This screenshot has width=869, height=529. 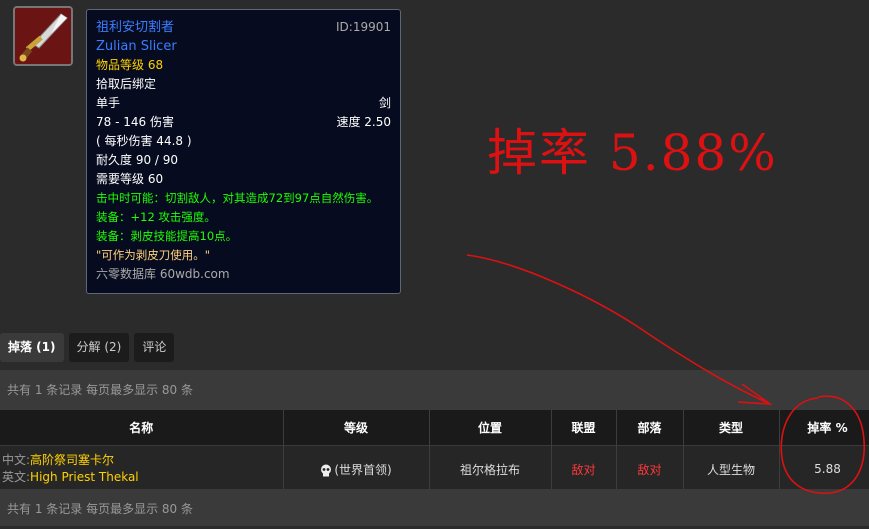 I want to click on item-weapon-type: 剑, so click(x=384, y=103).